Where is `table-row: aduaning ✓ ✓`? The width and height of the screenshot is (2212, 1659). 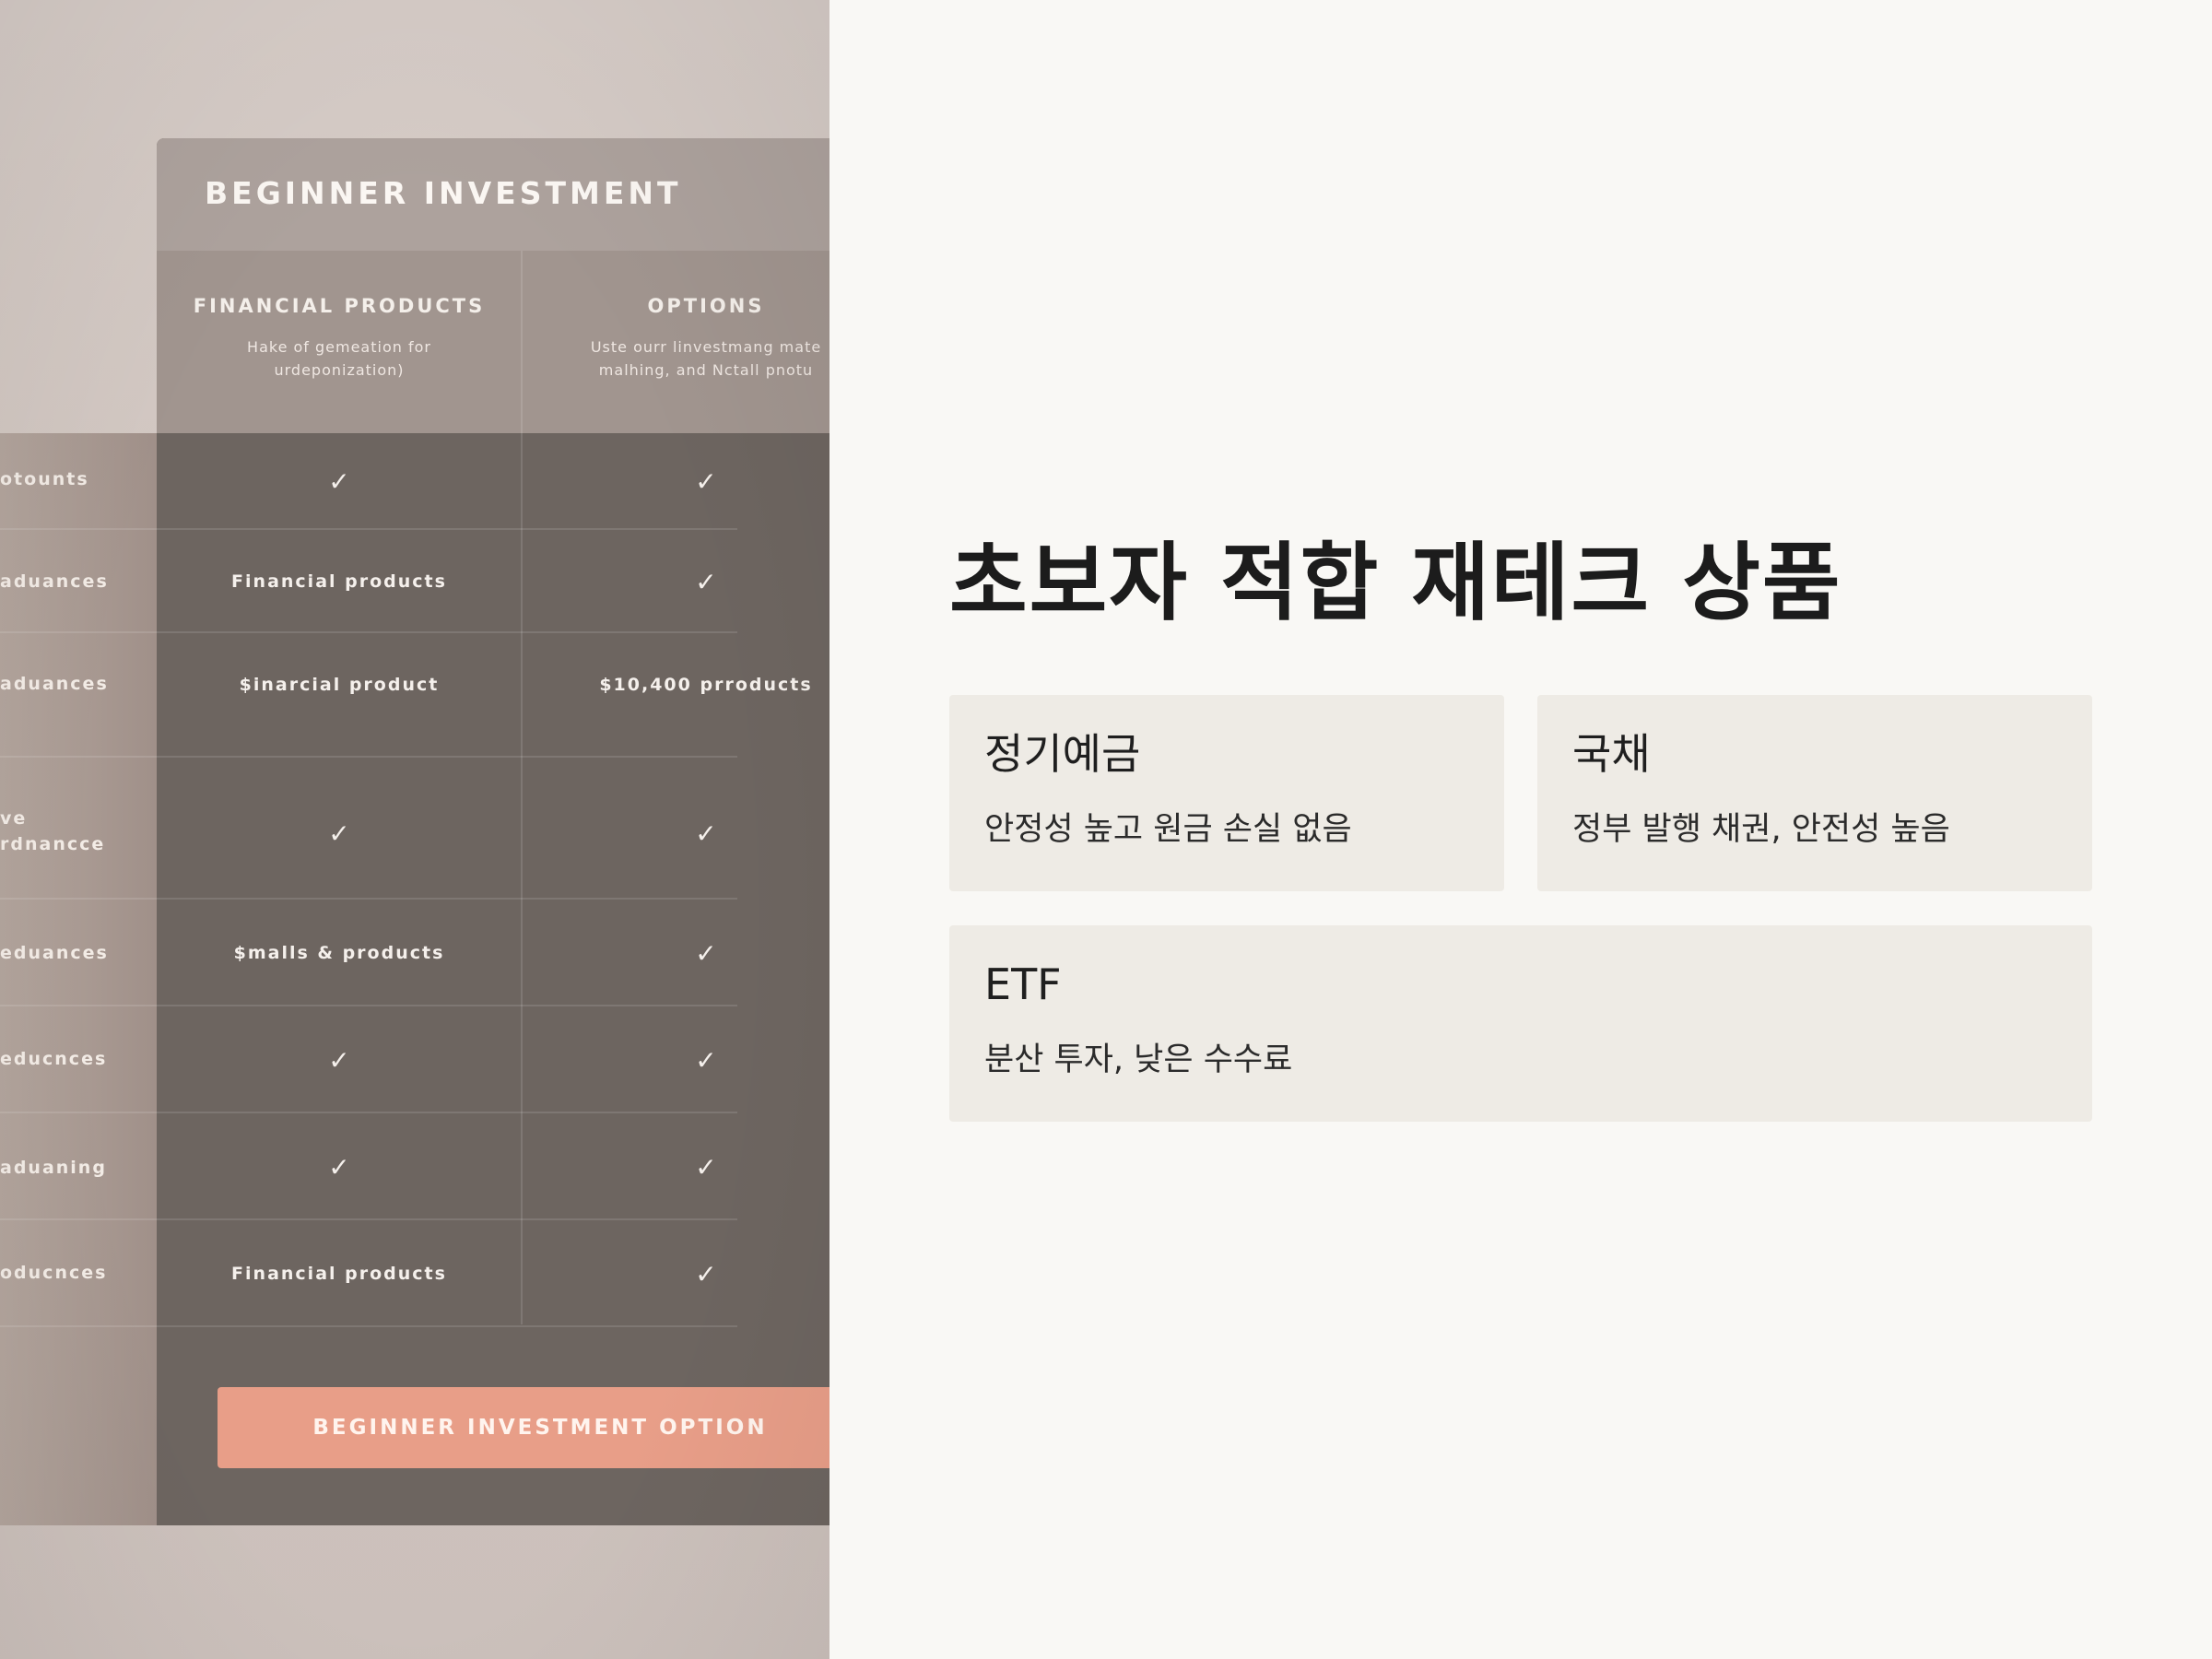 table-row: aduaning ✓ ✓ is located at coordinates (368, 1166).